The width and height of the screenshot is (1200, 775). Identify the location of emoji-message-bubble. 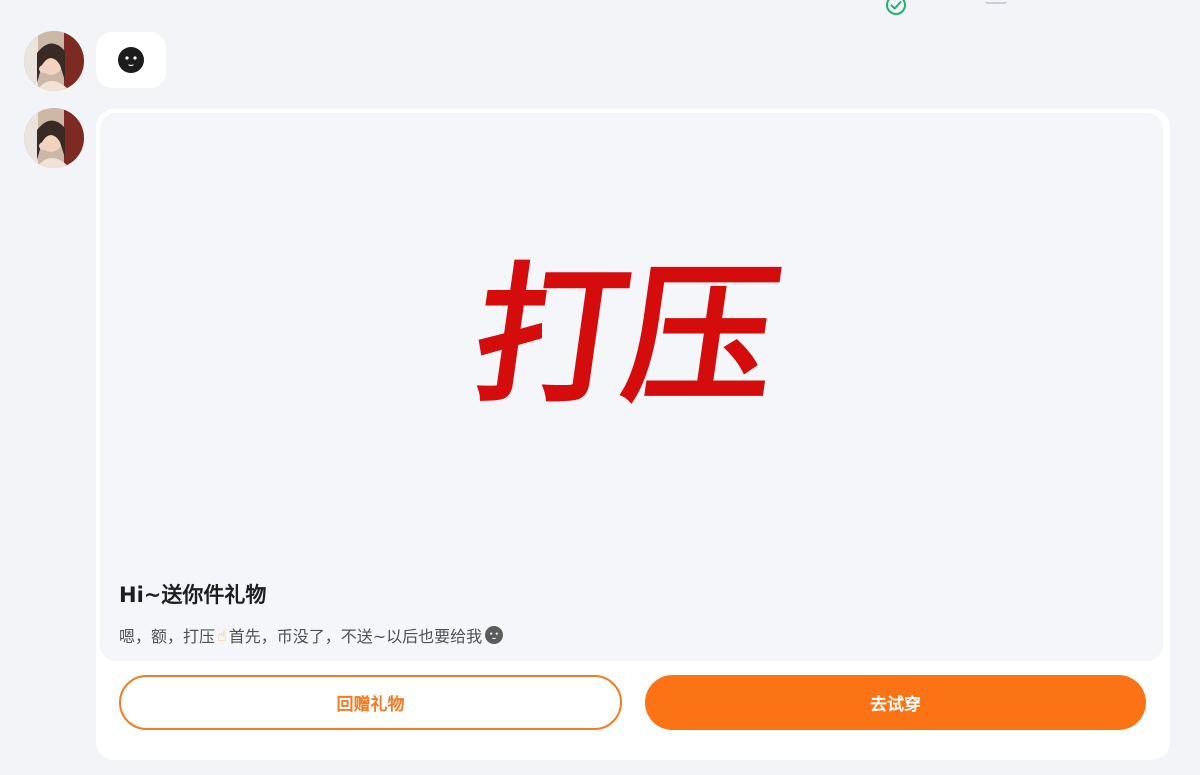
(131, 60).